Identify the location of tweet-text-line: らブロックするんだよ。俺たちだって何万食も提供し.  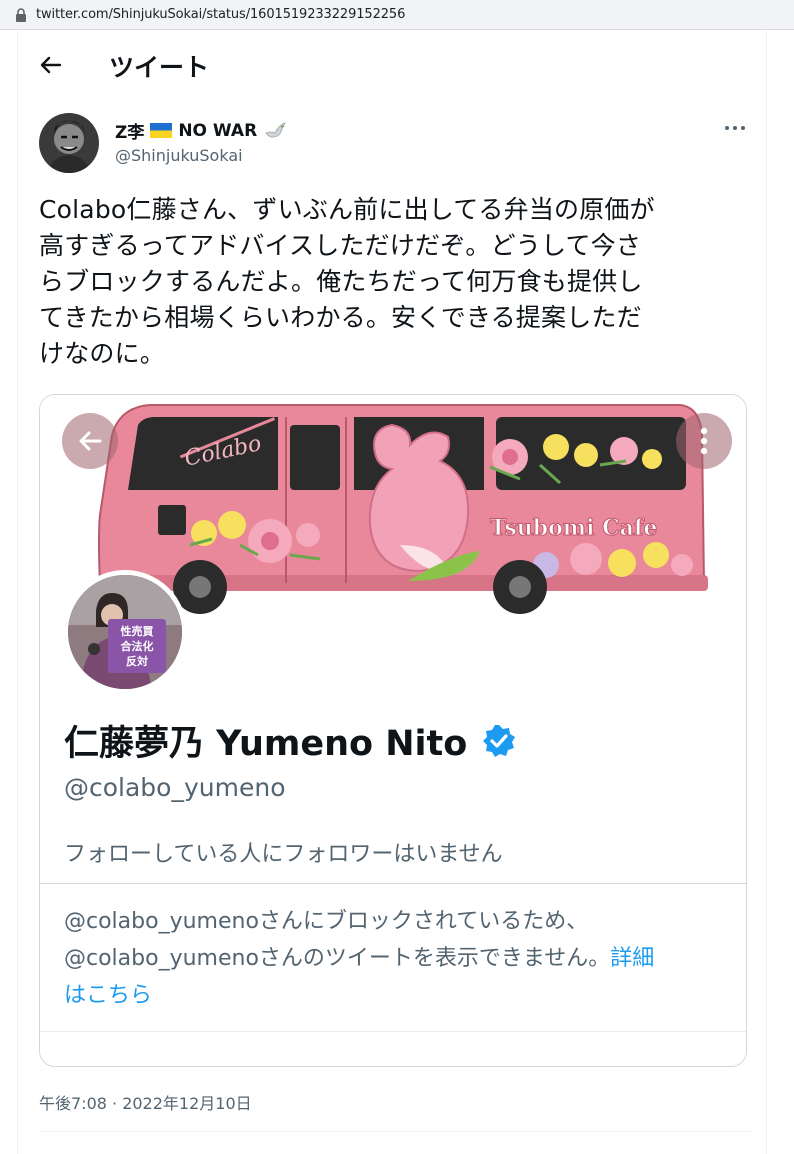
(341, 281).